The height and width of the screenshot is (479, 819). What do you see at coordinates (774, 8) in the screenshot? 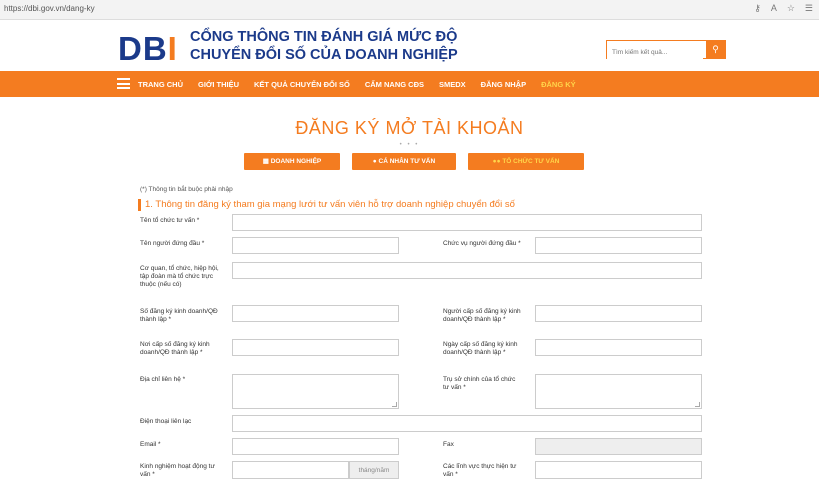
I see `read-aloud-icon: A` at bounding box center [774, 8].